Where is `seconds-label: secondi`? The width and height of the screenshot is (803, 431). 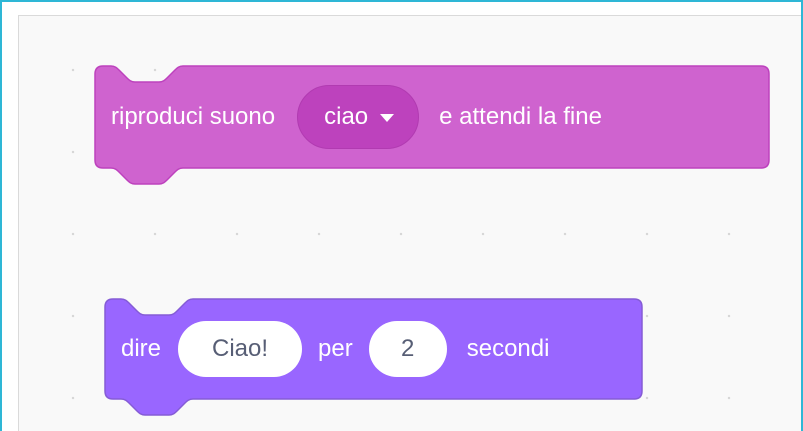
seconds-label: secondi is located at coordinates (508, 348).